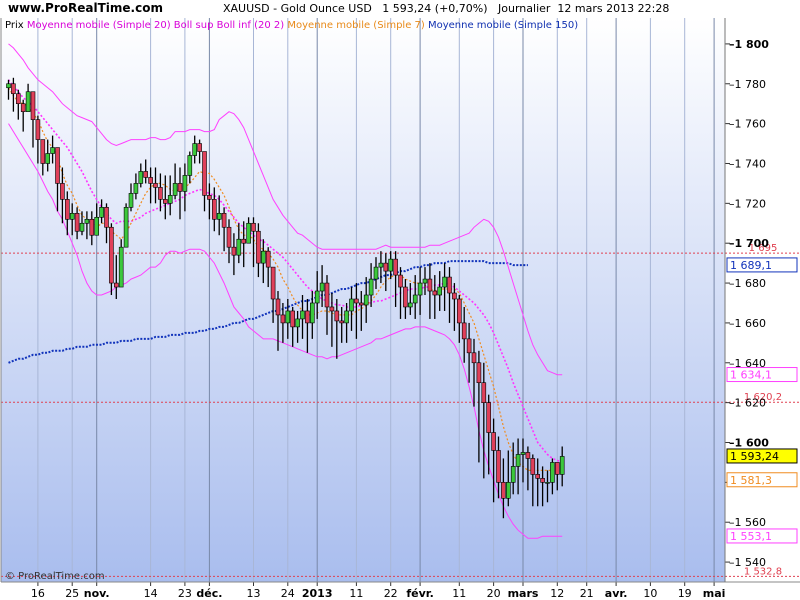  Describe the element at coordinates (55, 576) in the screenshot. I see `copyright: © ProRealTime.com` at that location.